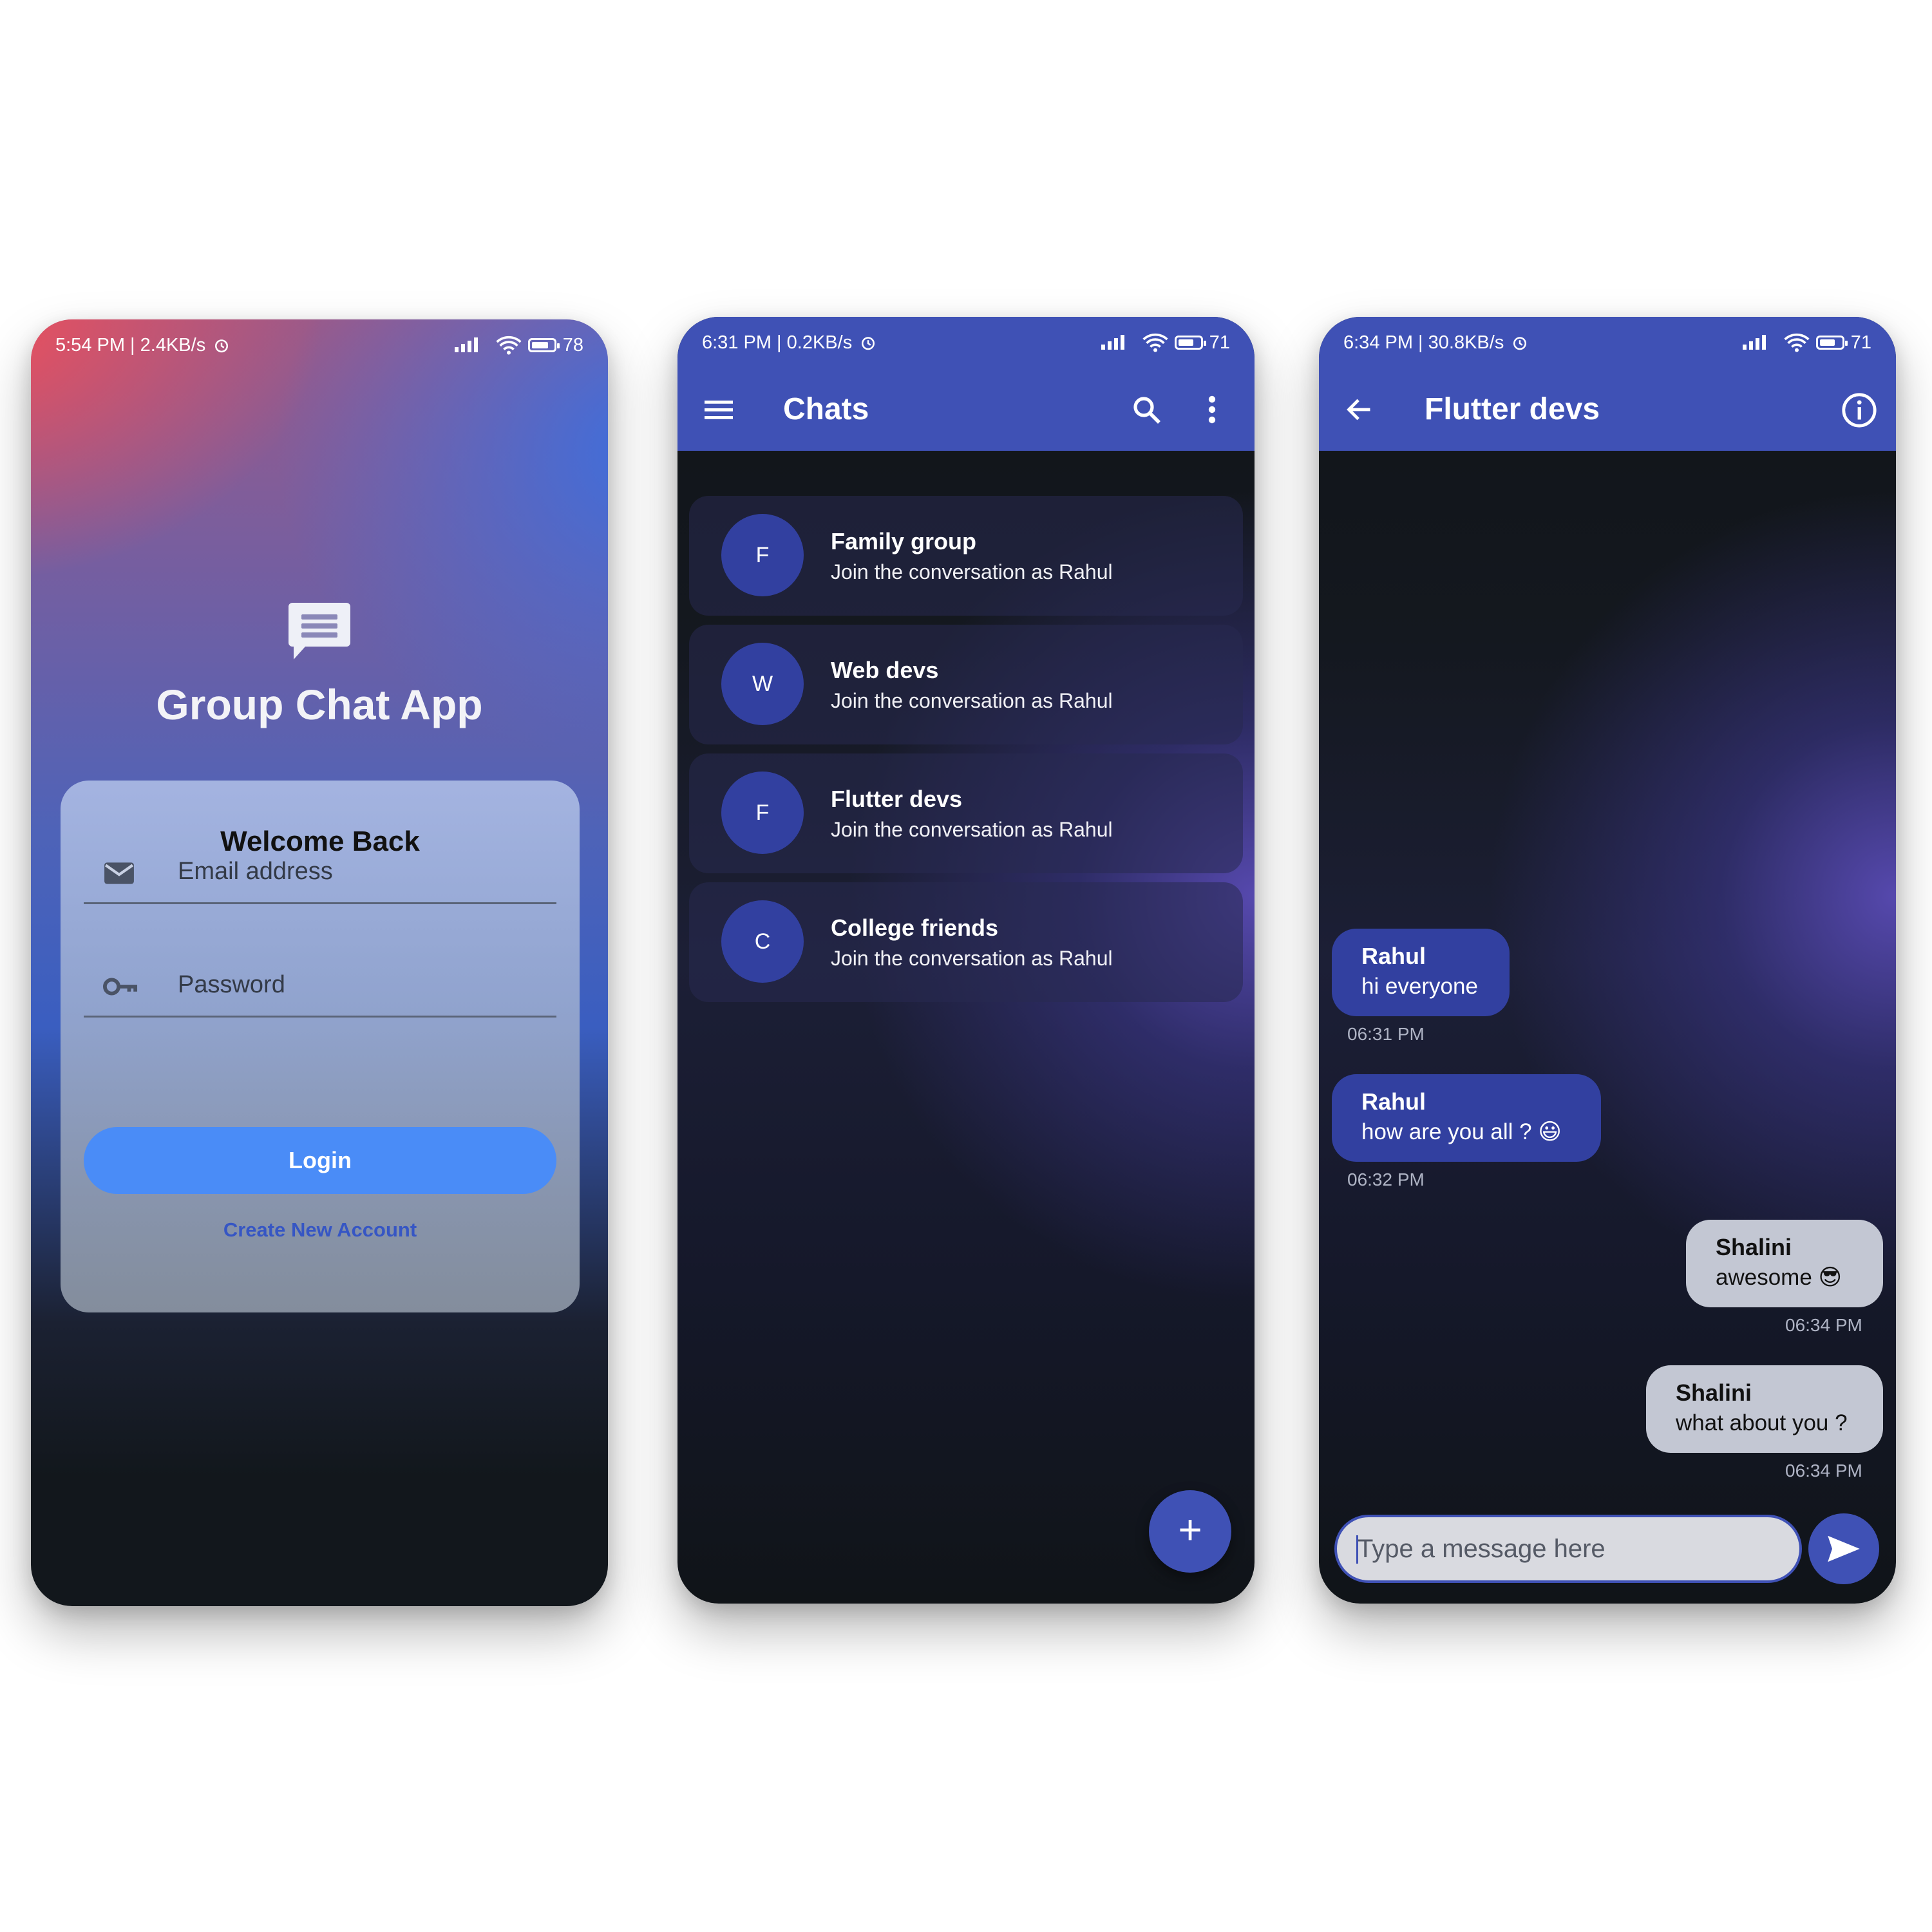 Image resolution: width=1932 pixels, height=1932 pixels. Describe the element at coordinates (1359, 410) in the screenshot. I see `back-arrow-icon` at that location.